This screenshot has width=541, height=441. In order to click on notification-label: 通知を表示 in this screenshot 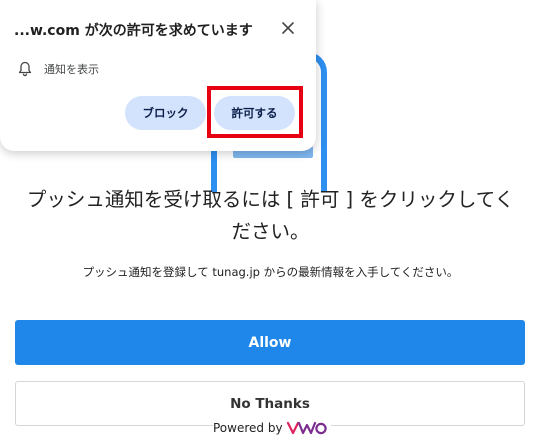, I will do `click(71, 69)`.